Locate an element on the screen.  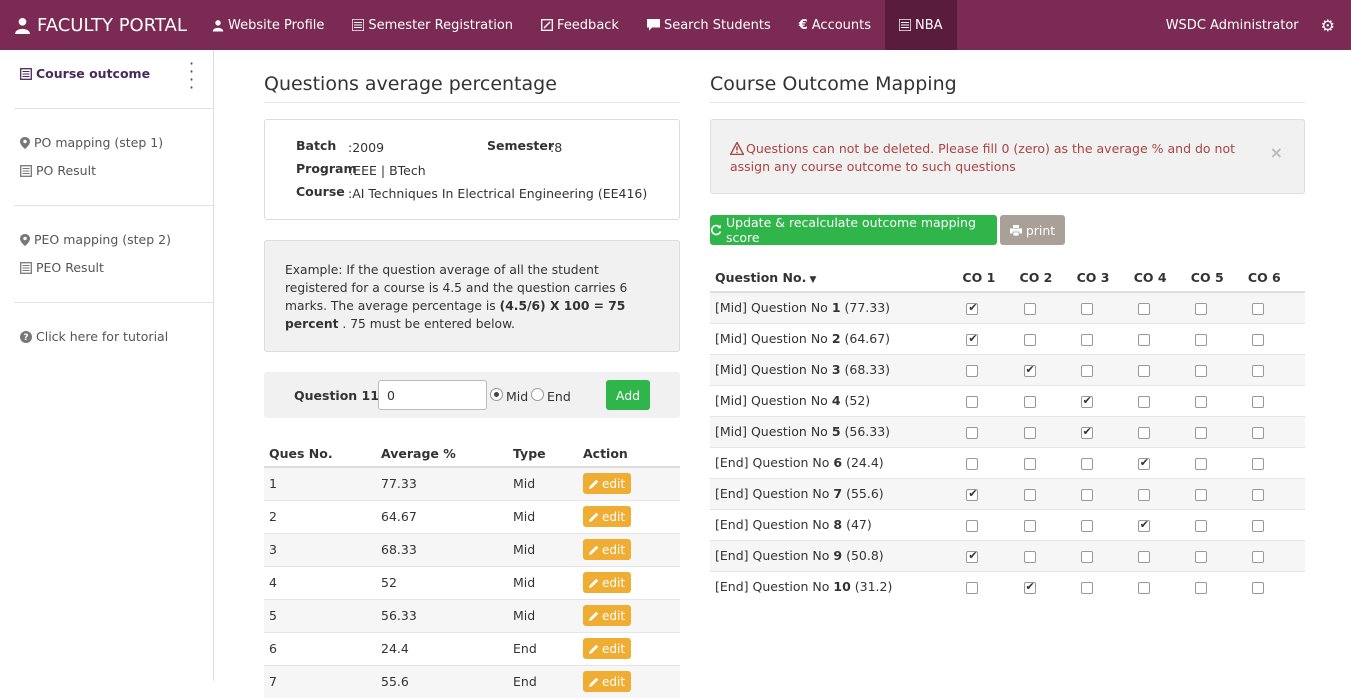
sidebar-item-course-outcome: Course outcome is located at coordinates (85, 73).